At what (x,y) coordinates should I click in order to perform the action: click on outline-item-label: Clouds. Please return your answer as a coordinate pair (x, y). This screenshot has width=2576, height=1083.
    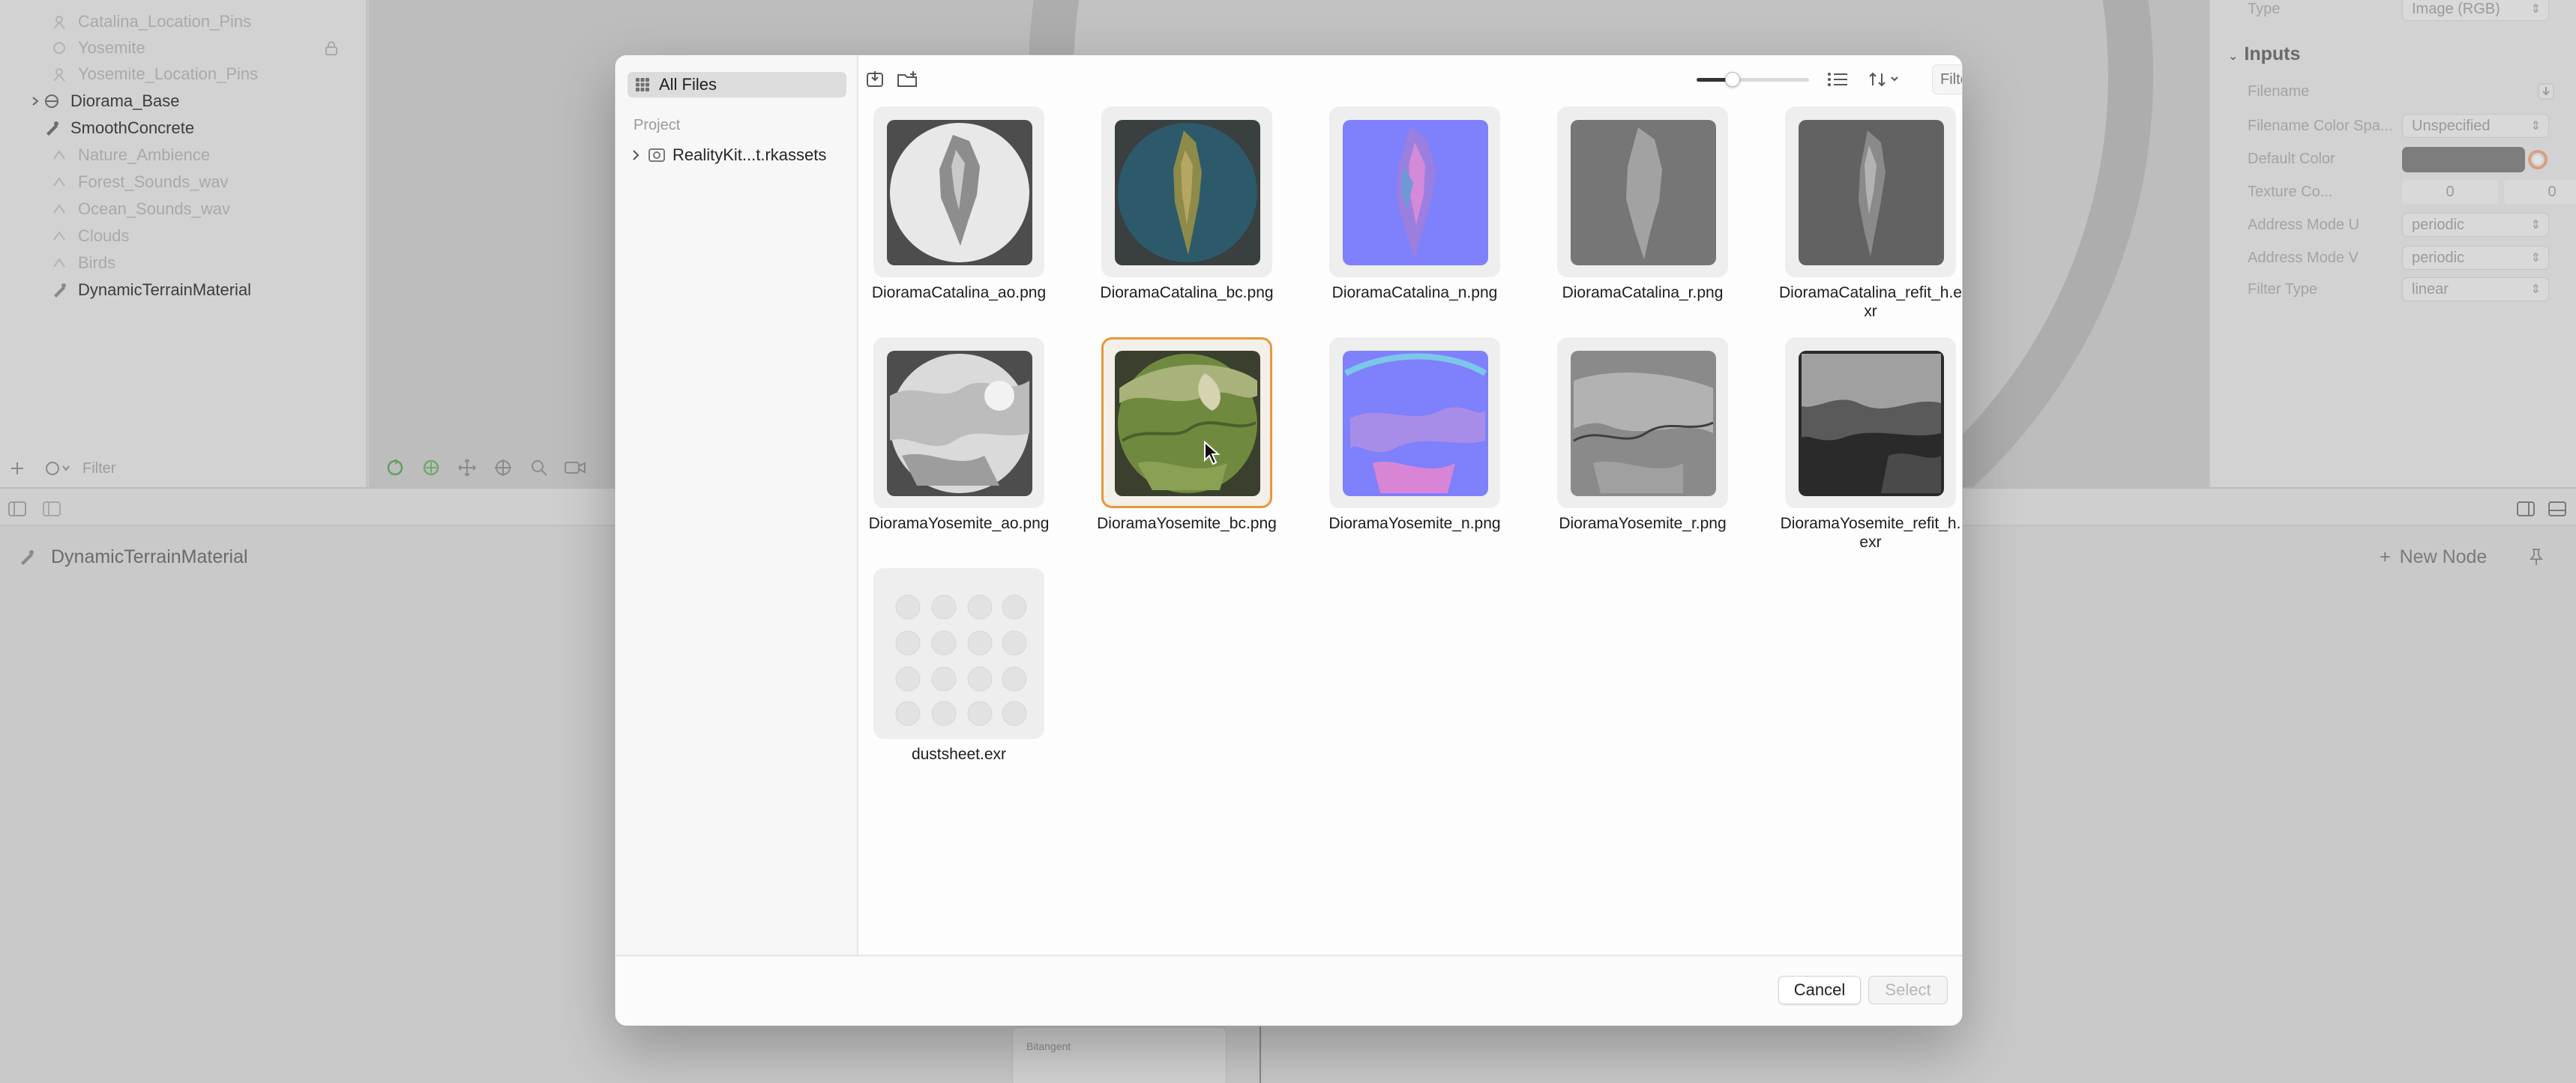
    Looking at the image, I should click on (104, 235).